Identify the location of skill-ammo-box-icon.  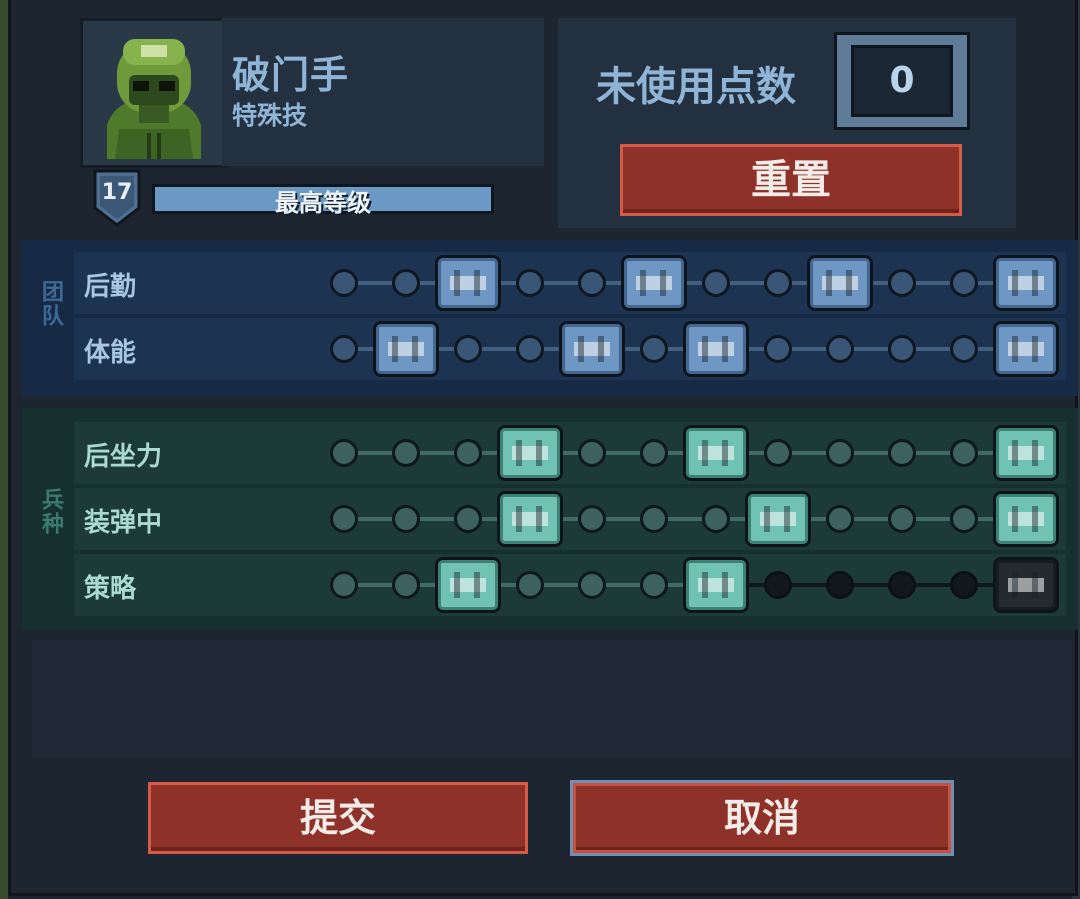
(1026, 283).